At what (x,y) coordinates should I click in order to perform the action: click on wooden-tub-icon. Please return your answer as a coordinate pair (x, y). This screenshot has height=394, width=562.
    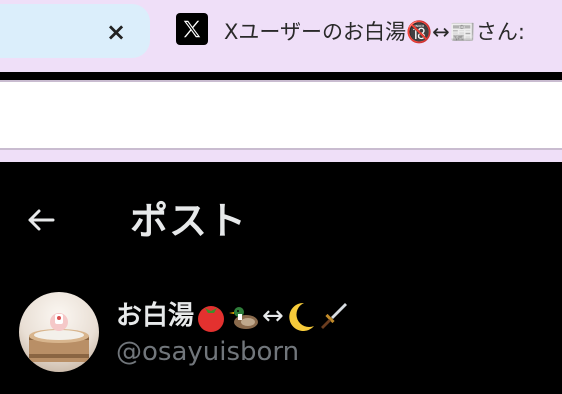
    Looking at the image, I should click on (59, 337).